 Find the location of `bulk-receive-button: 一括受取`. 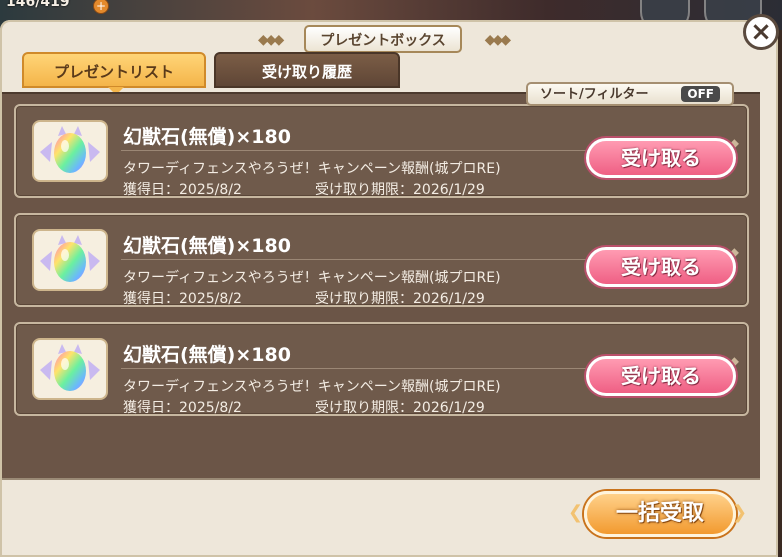

bulk-receive-button: 一括受取 is located at coordinates (660, 514).